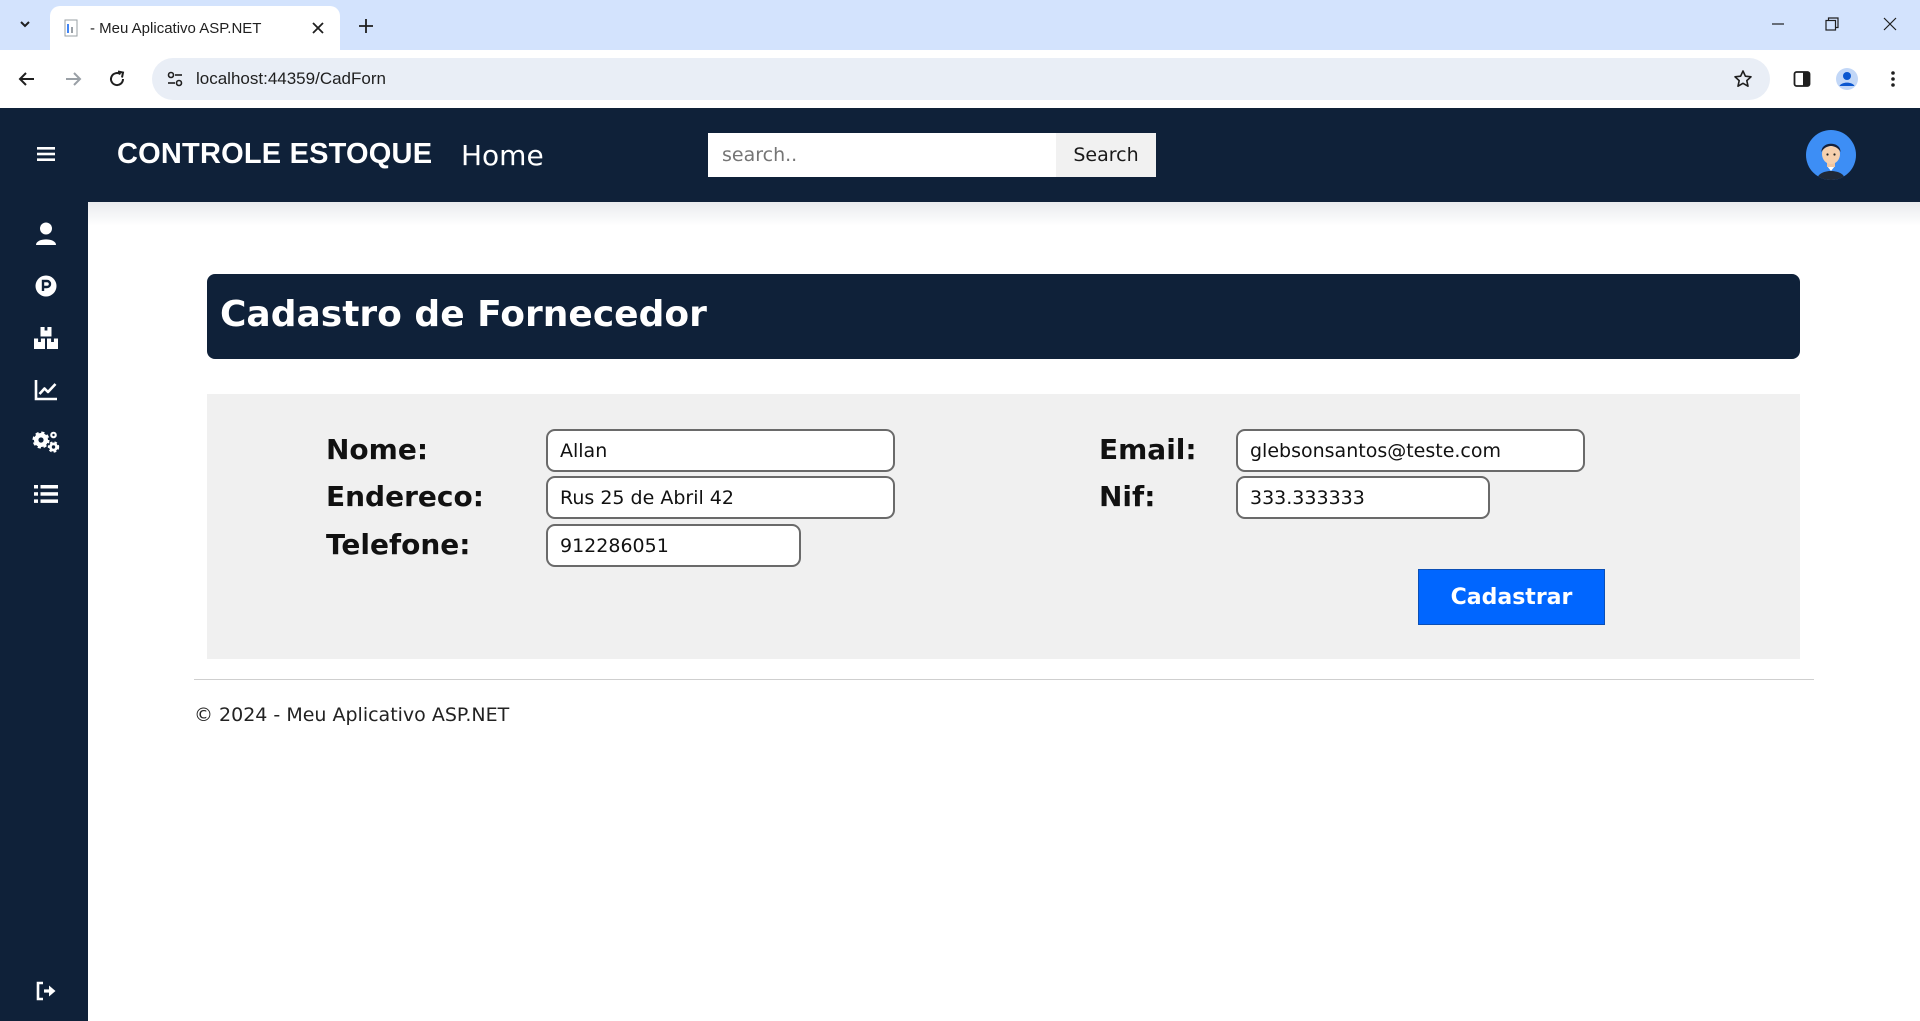 The height and width of the screenshot is (1021, 1920). I want to click on side-panel-icon, so click(1802, 79).